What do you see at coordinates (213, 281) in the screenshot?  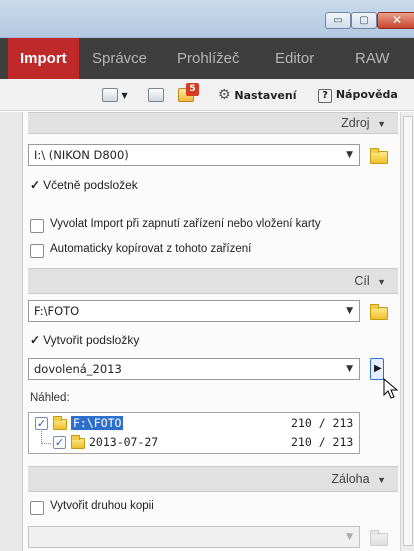 I see `target-section-header: Cíl ▼` at bounding box center [213, 281].